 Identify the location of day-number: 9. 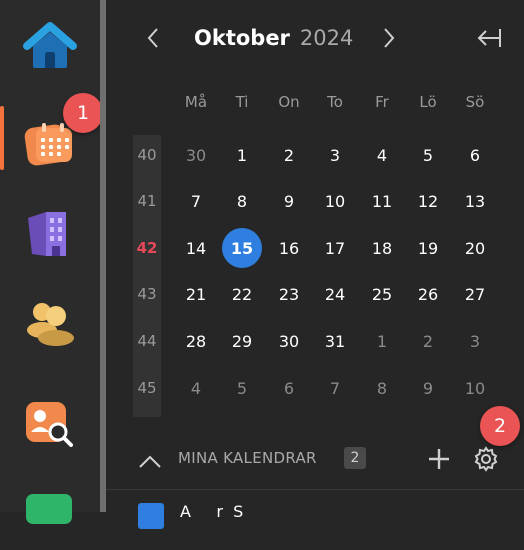
(289, 201).